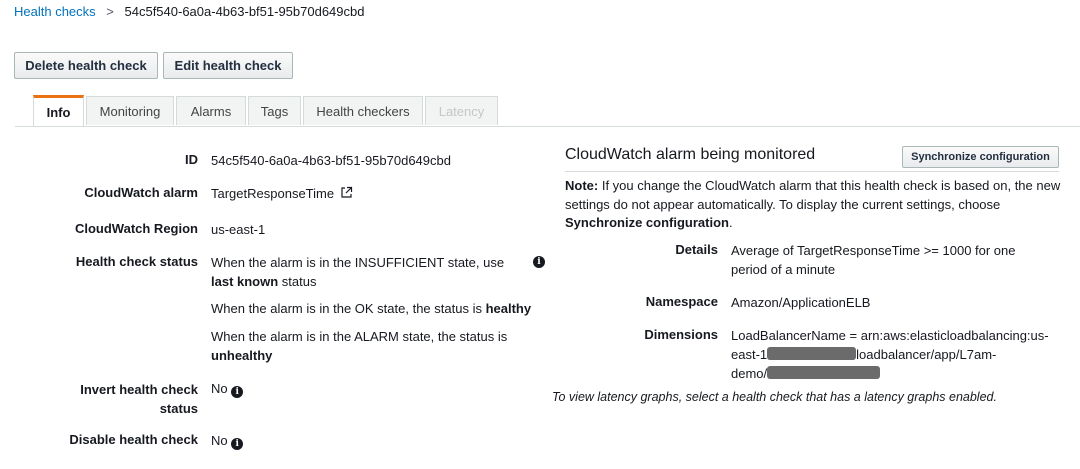 Image resolution: width=1080 pixels, height=469 pixels. Describe the element at coordinates (130, 110) in the screenshot. I see `tab-monitoring: Monitoring` at that location.